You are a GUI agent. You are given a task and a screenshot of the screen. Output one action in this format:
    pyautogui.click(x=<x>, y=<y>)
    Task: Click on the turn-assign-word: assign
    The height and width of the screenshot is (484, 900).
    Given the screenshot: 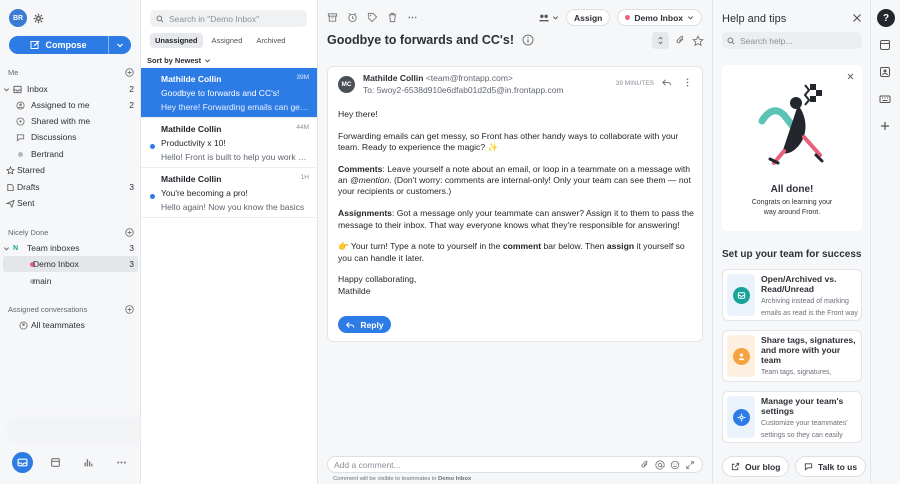 What is the action you would take?
    pyautogui.click(x=620, y=246)
    